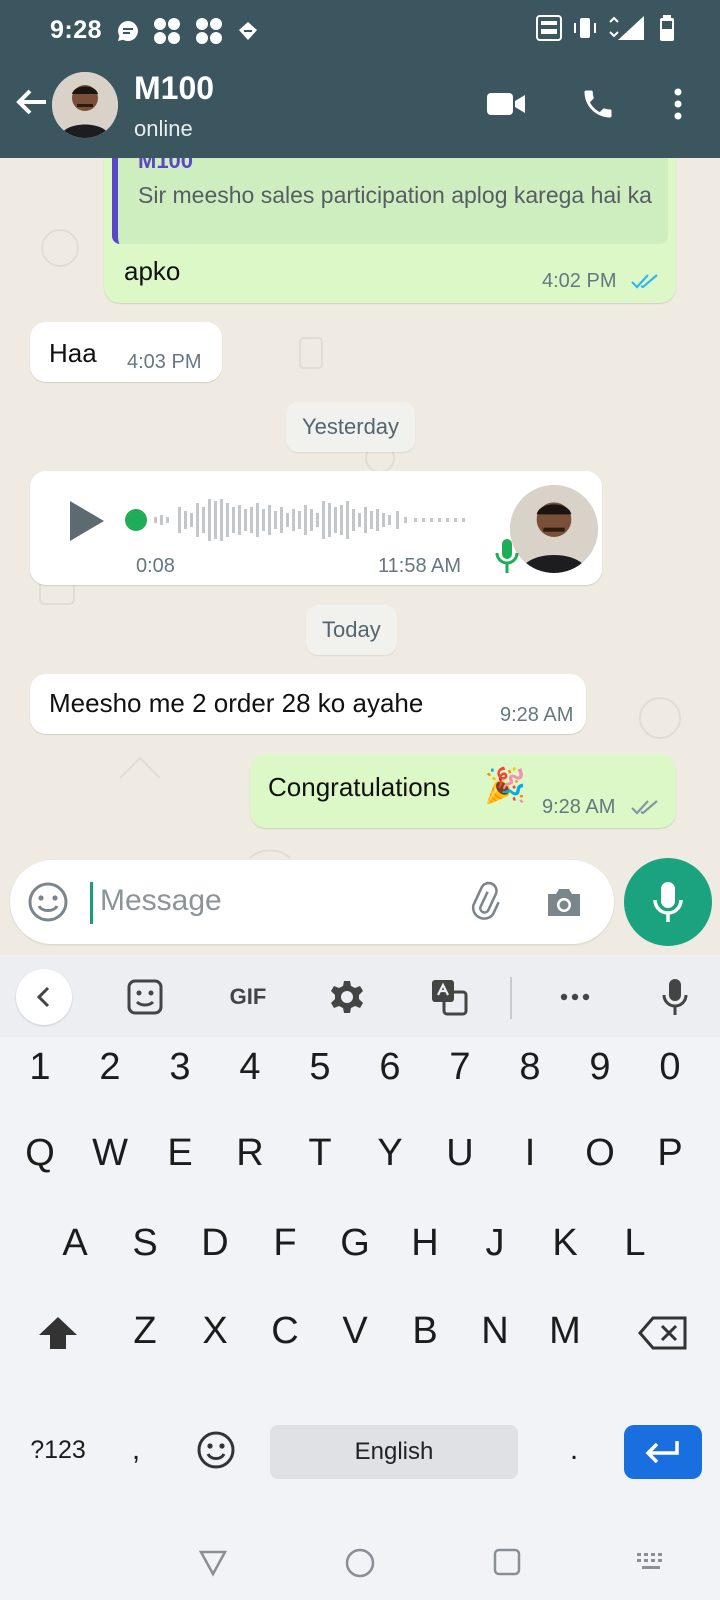 This screenshot has width=720, height=1600. Describe the element at coordinates (574, 1450) in the screenshot. I see `period-key: .` at that location.